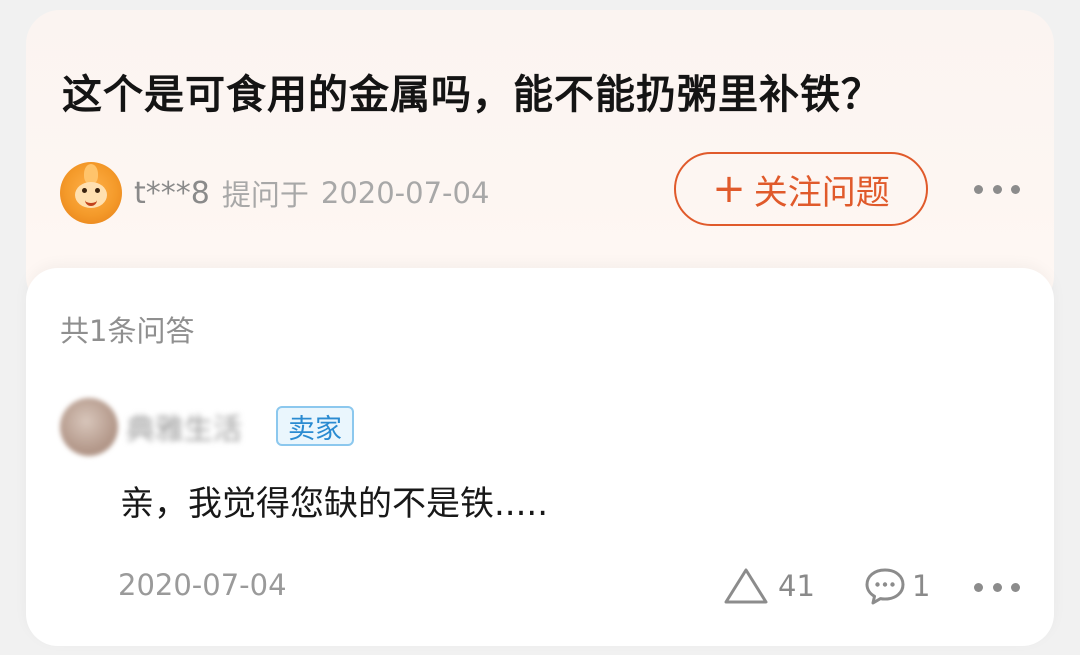 This screenshot has width=1080, height=655. I want to click on follow-question-label: 关注问题, so click(821, 192).